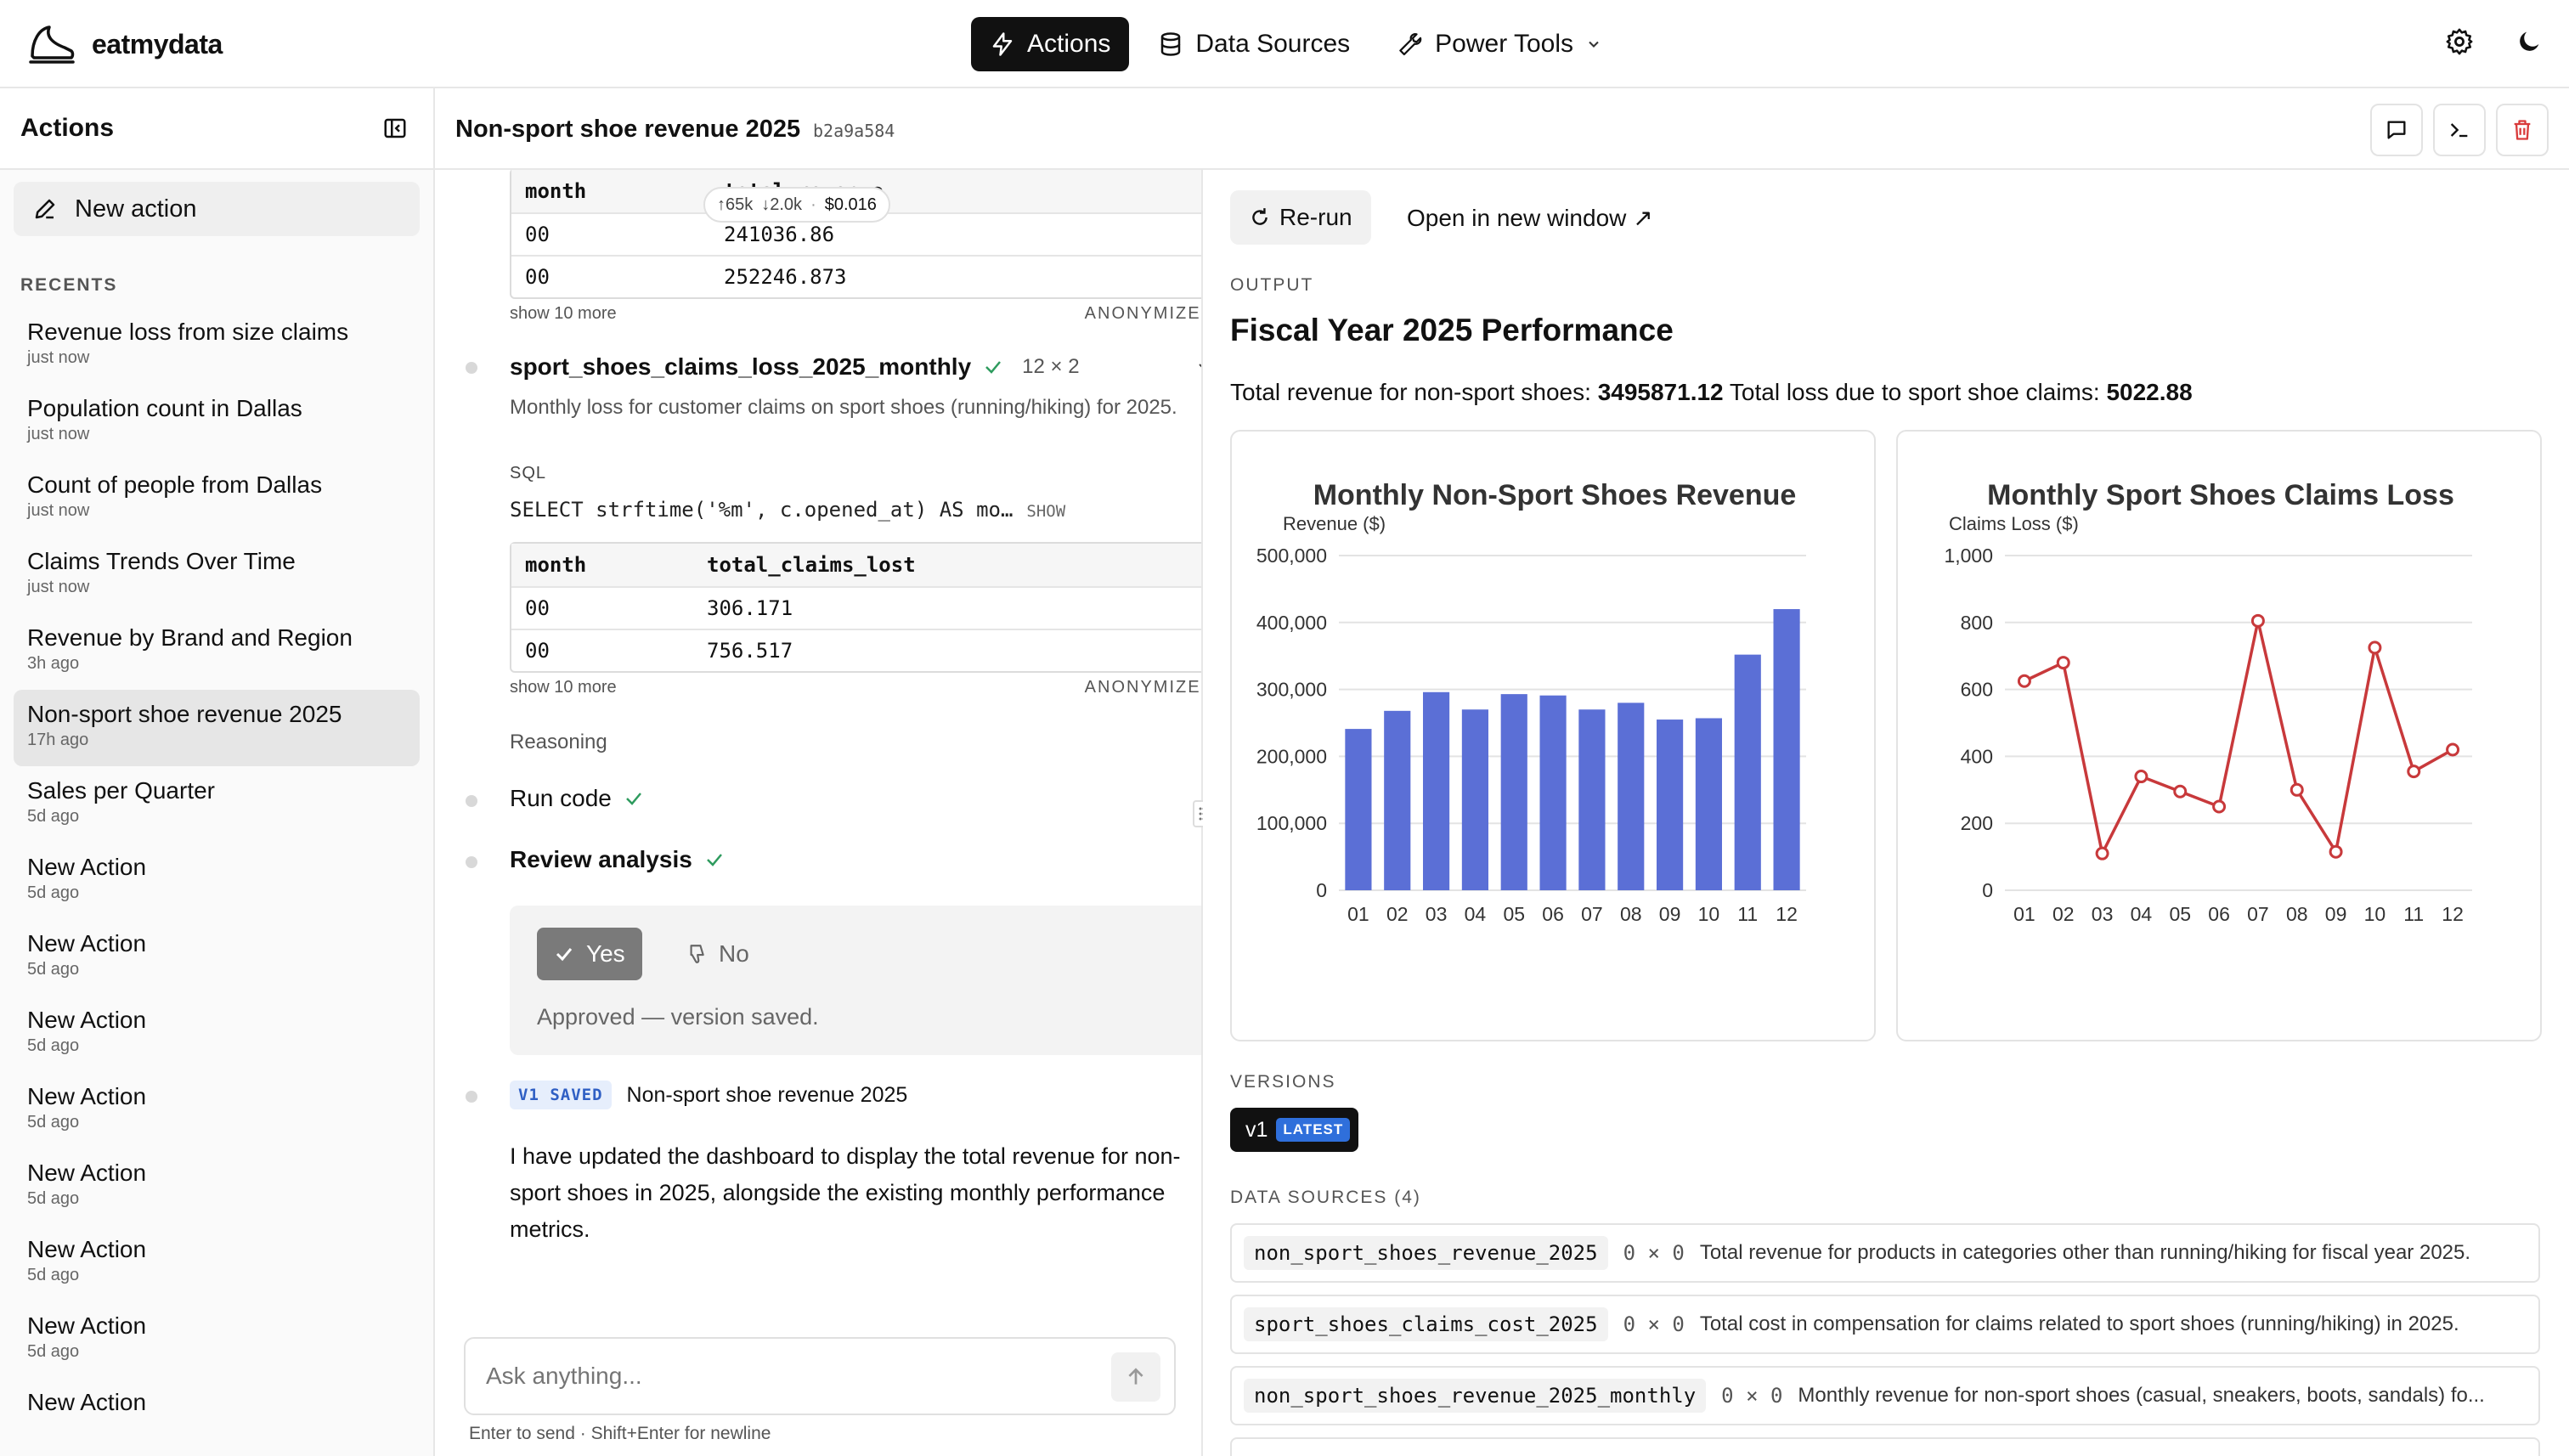 This screenshot has width=2569, height=1456. I want to click on tokens-up: ↑65k, so click(736, 205).